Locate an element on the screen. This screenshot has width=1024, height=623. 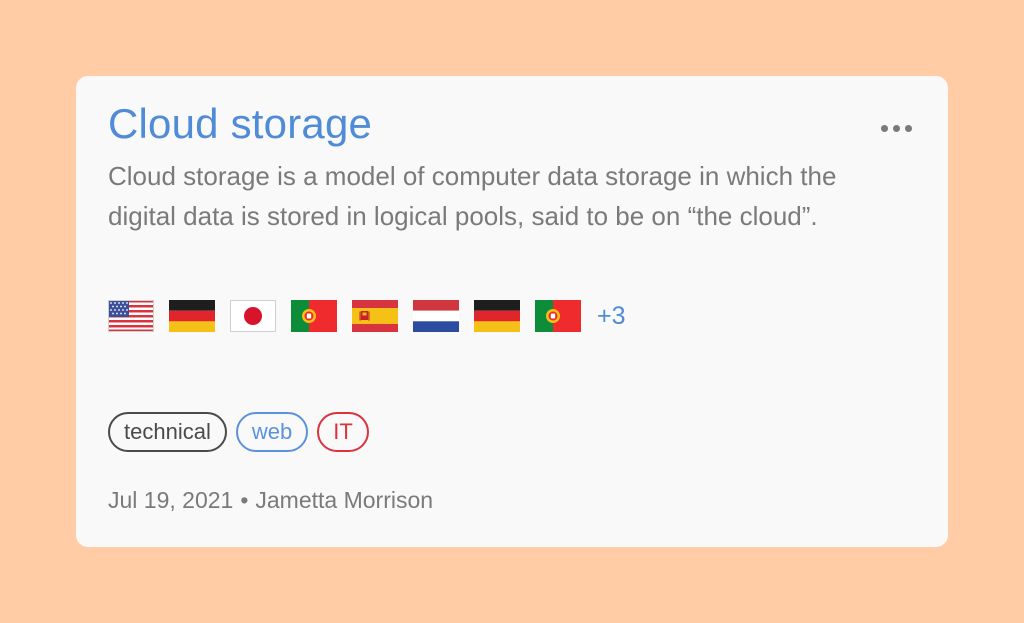
tag-list: technical web IT is located at coordinates (238, 432).